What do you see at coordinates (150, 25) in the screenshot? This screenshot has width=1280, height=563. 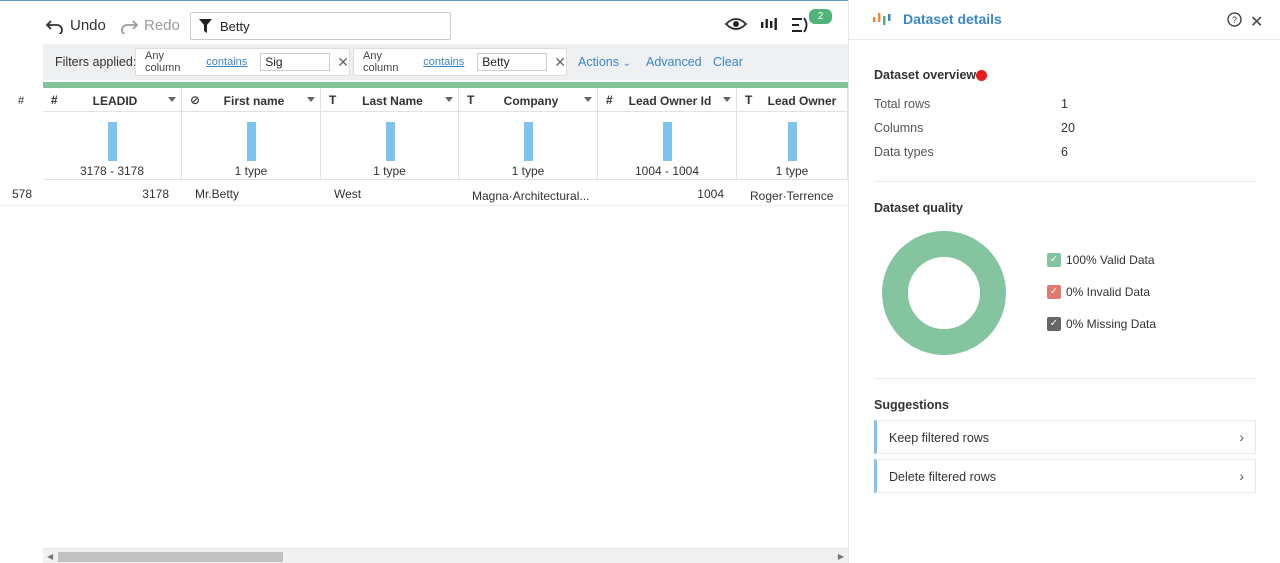 I see `redo-button: Redo` at bounding box center [150, 25].